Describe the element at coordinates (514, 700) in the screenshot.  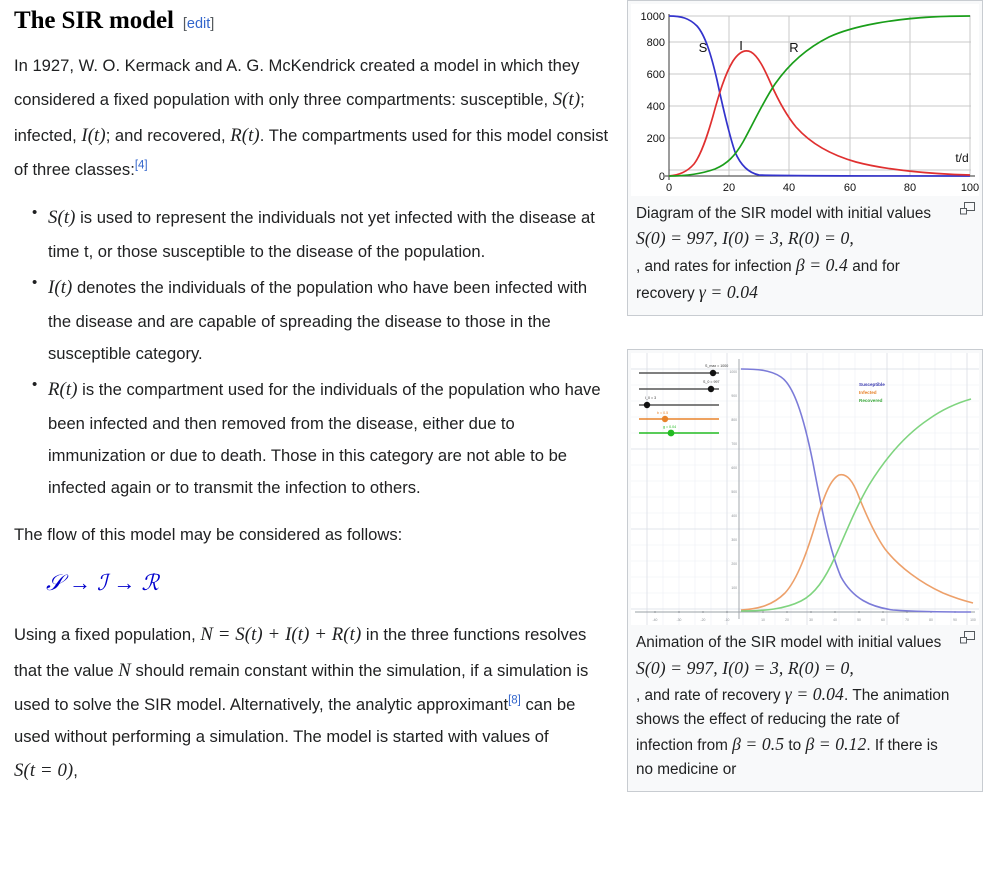
I see `reference-8: [8]` at that location.